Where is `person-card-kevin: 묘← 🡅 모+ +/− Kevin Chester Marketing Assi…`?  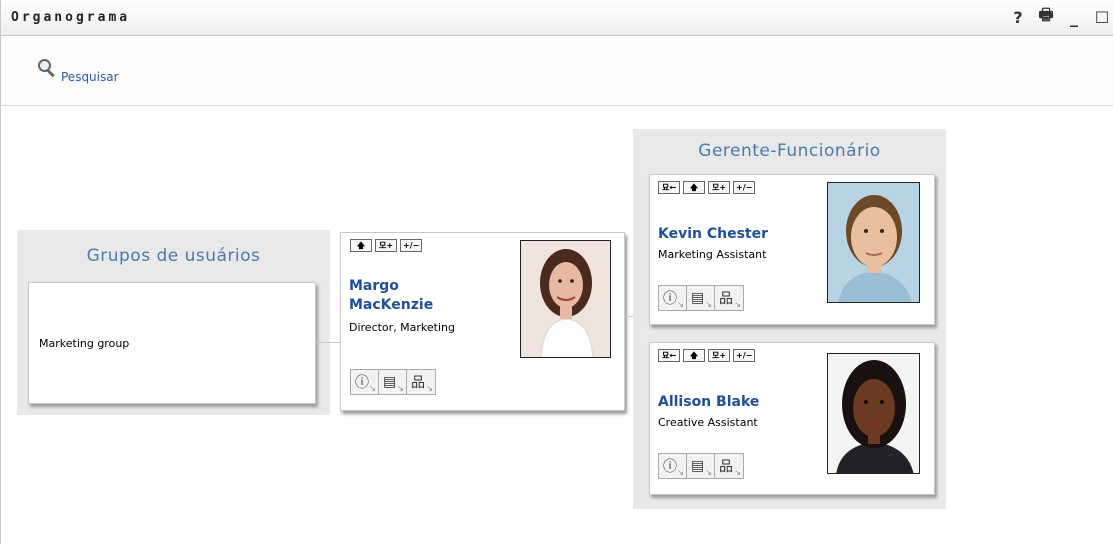 person-card-kevin: 묘← 🡅 모+ +/− Kevin Chester Marketing Assi… is located at coordinates (792, 249).